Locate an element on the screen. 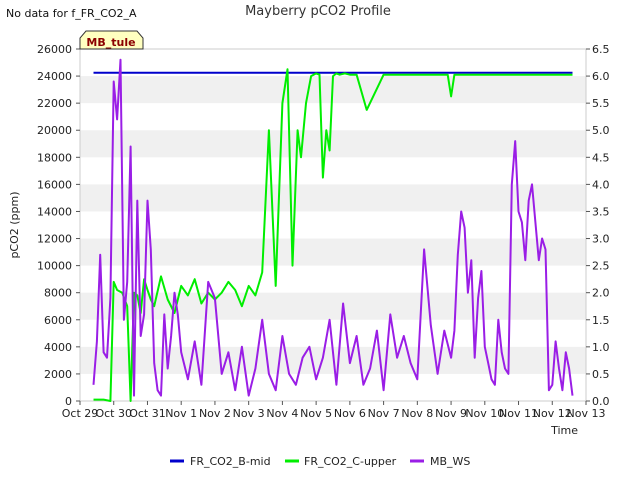 The image size is (640, 480). y2-tick-label: 0.5 is located at coordinates (601, 374).